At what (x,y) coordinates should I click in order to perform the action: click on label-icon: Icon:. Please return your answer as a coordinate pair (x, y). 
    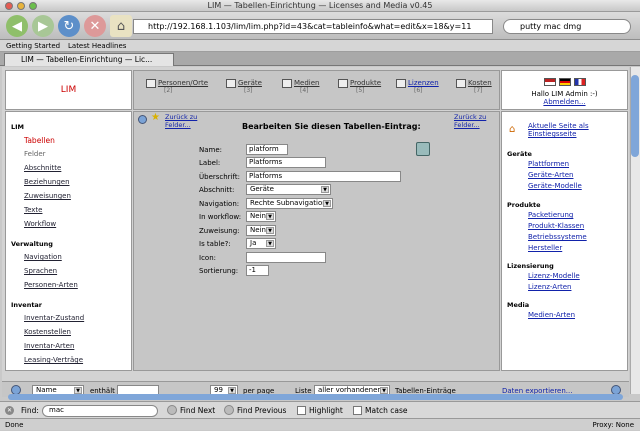
    Looking at the image, I should click on (207, 258).